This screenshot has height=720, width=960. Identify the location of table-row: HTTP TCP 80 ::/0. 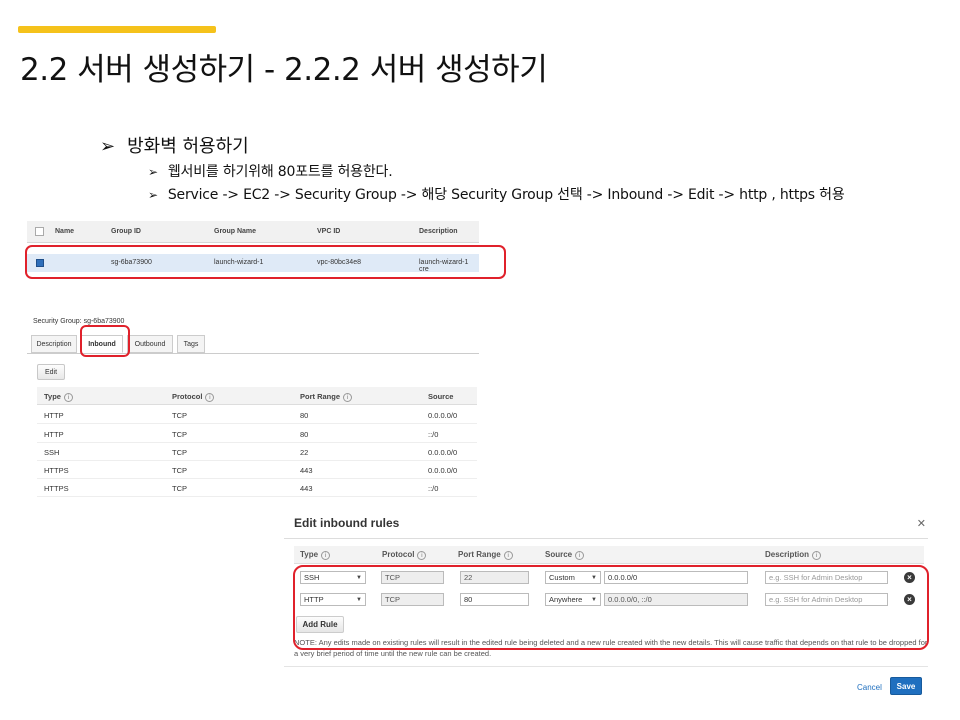
(257, 434).